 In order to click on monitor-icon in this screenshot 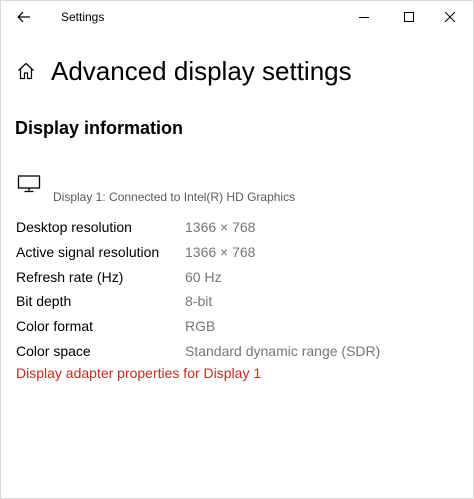, I will do `click(29, 184)`.